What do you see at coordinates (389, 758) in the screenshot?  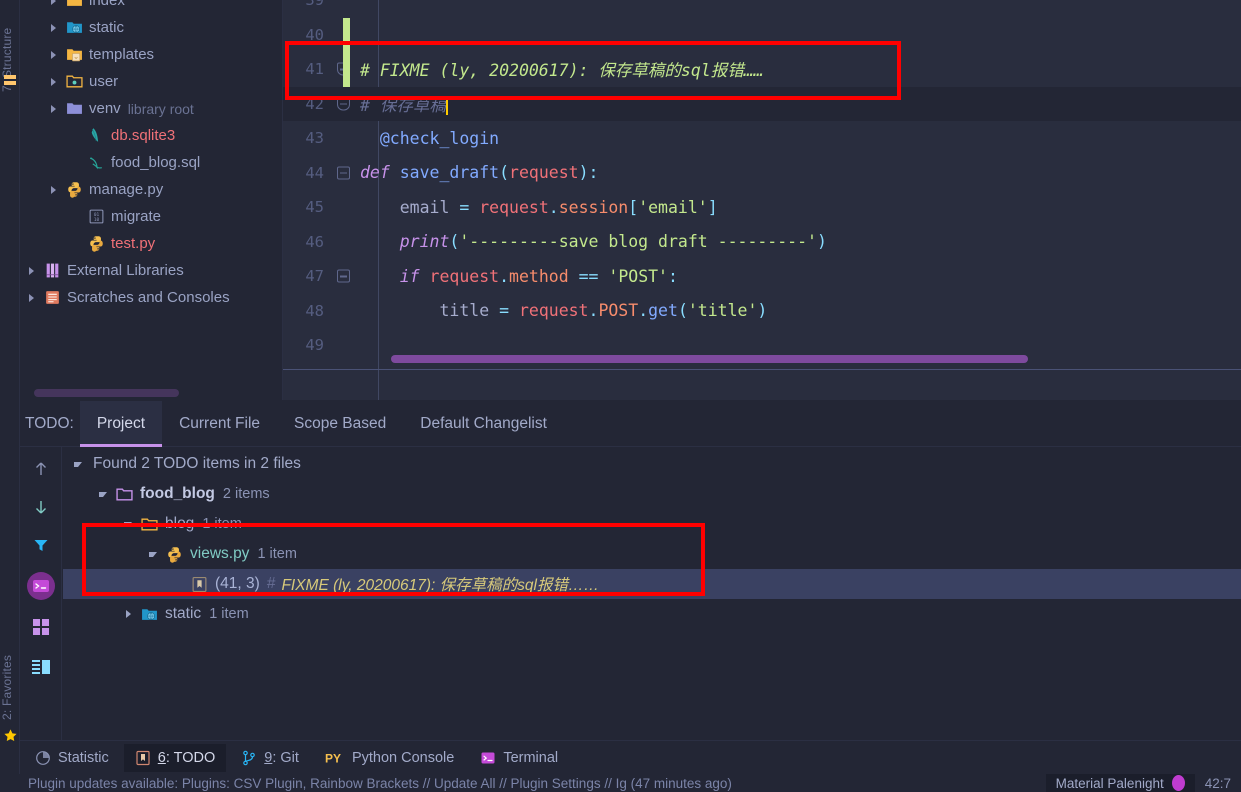 I see `bottom-tool-python-console: PY Python Console` at bounding box center [389, 758].